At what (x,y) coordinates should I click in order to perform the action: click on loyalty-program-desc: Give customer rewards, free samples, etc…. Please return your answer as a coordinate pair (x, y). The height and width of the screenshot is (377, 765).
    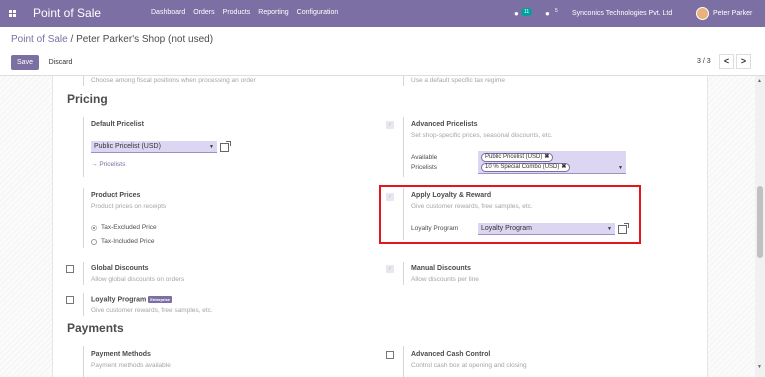
    Looking at the image, I should click on (152, 310).